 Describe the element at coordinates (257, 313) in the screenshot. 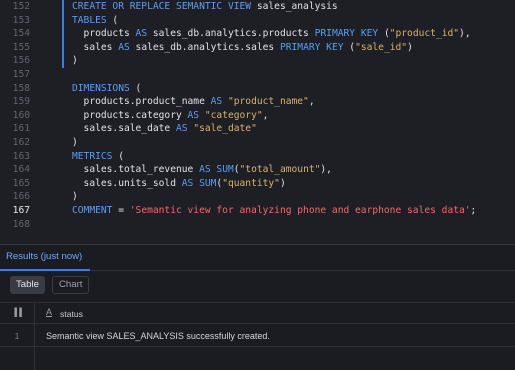

I see `table-header: ▐▐ A status` at that location.